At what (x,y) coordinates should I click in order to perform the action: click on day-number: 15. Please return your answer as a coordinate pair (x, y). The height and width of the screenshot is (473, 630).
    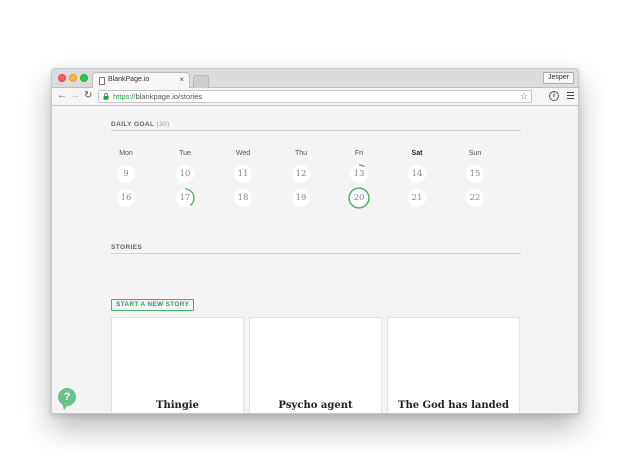
    Looking at the image, I should click on (475, 174).